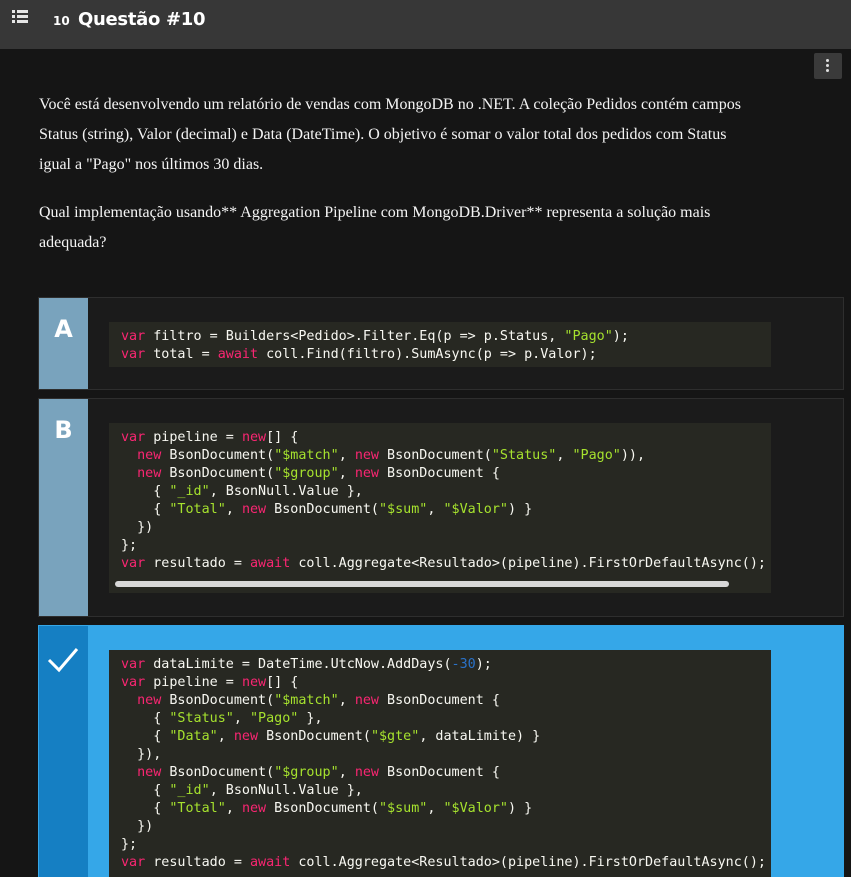 Image resolution: width=851 pixels, height=877 pixels. Describe the element at coordinates (142, 19) in the screenshot. I see `question-title: Questão #10` at that location.